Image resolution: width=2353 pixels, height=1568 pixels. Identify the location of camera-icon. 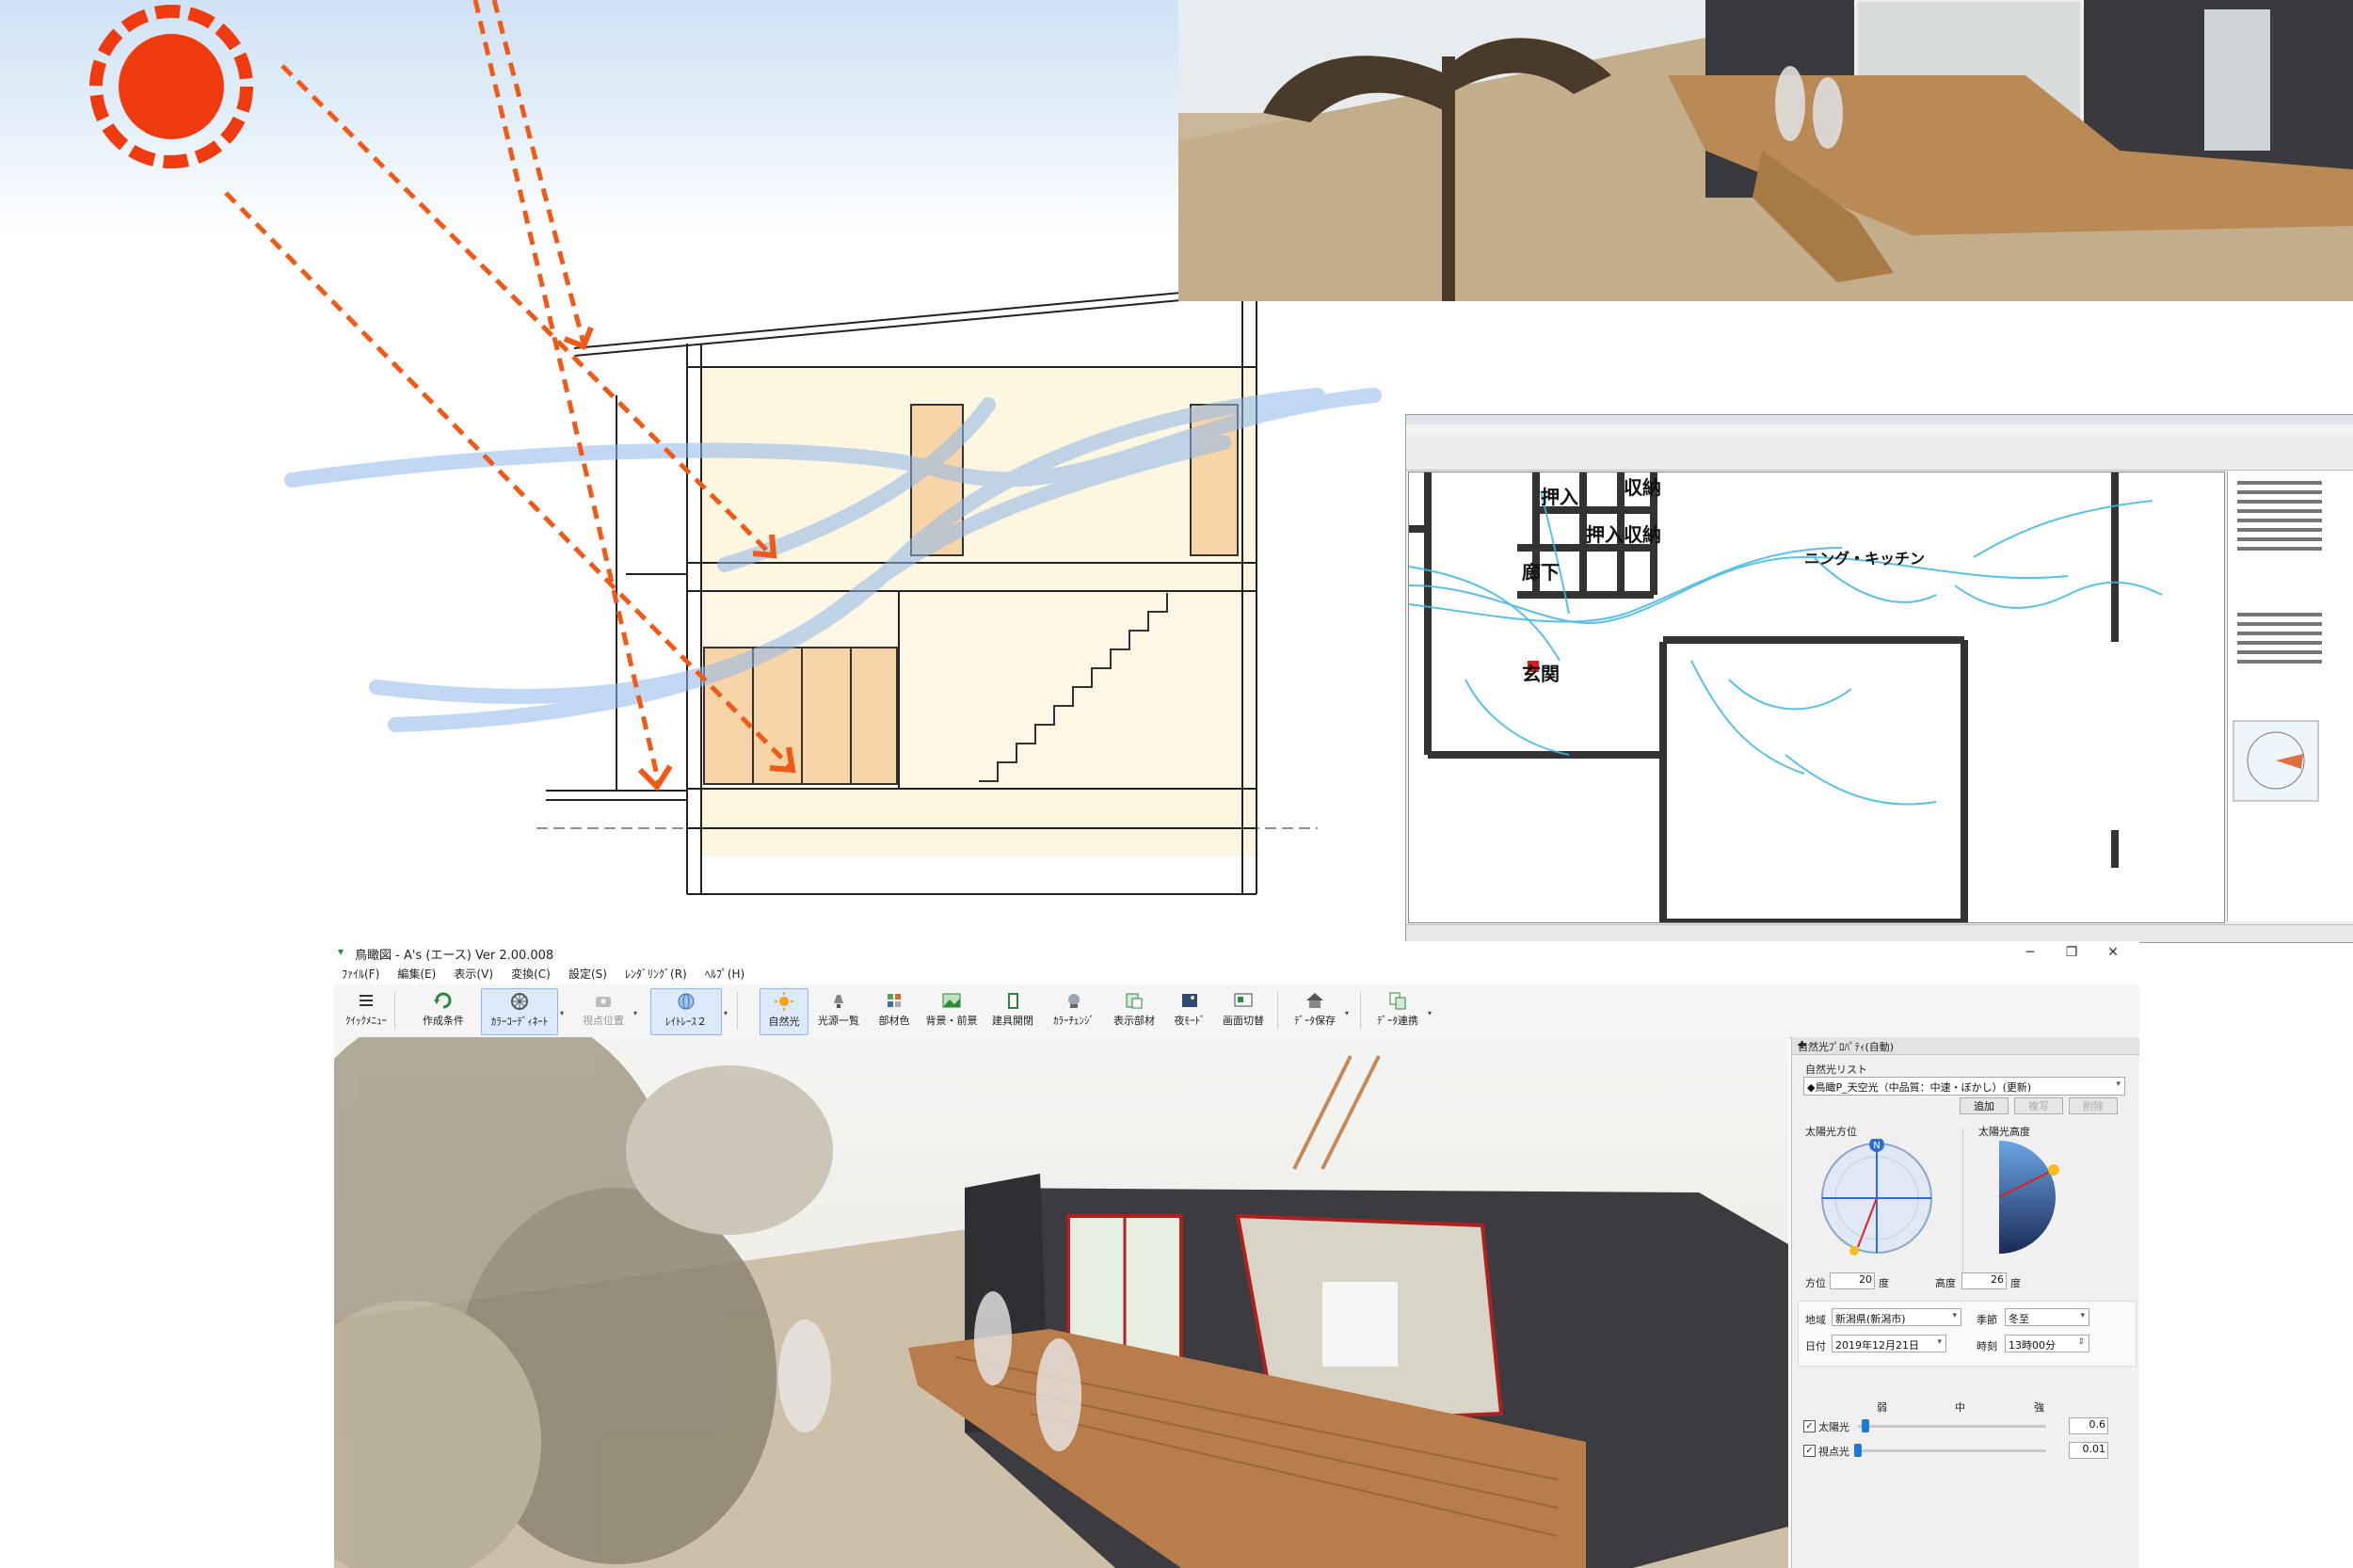
(604, 1002).